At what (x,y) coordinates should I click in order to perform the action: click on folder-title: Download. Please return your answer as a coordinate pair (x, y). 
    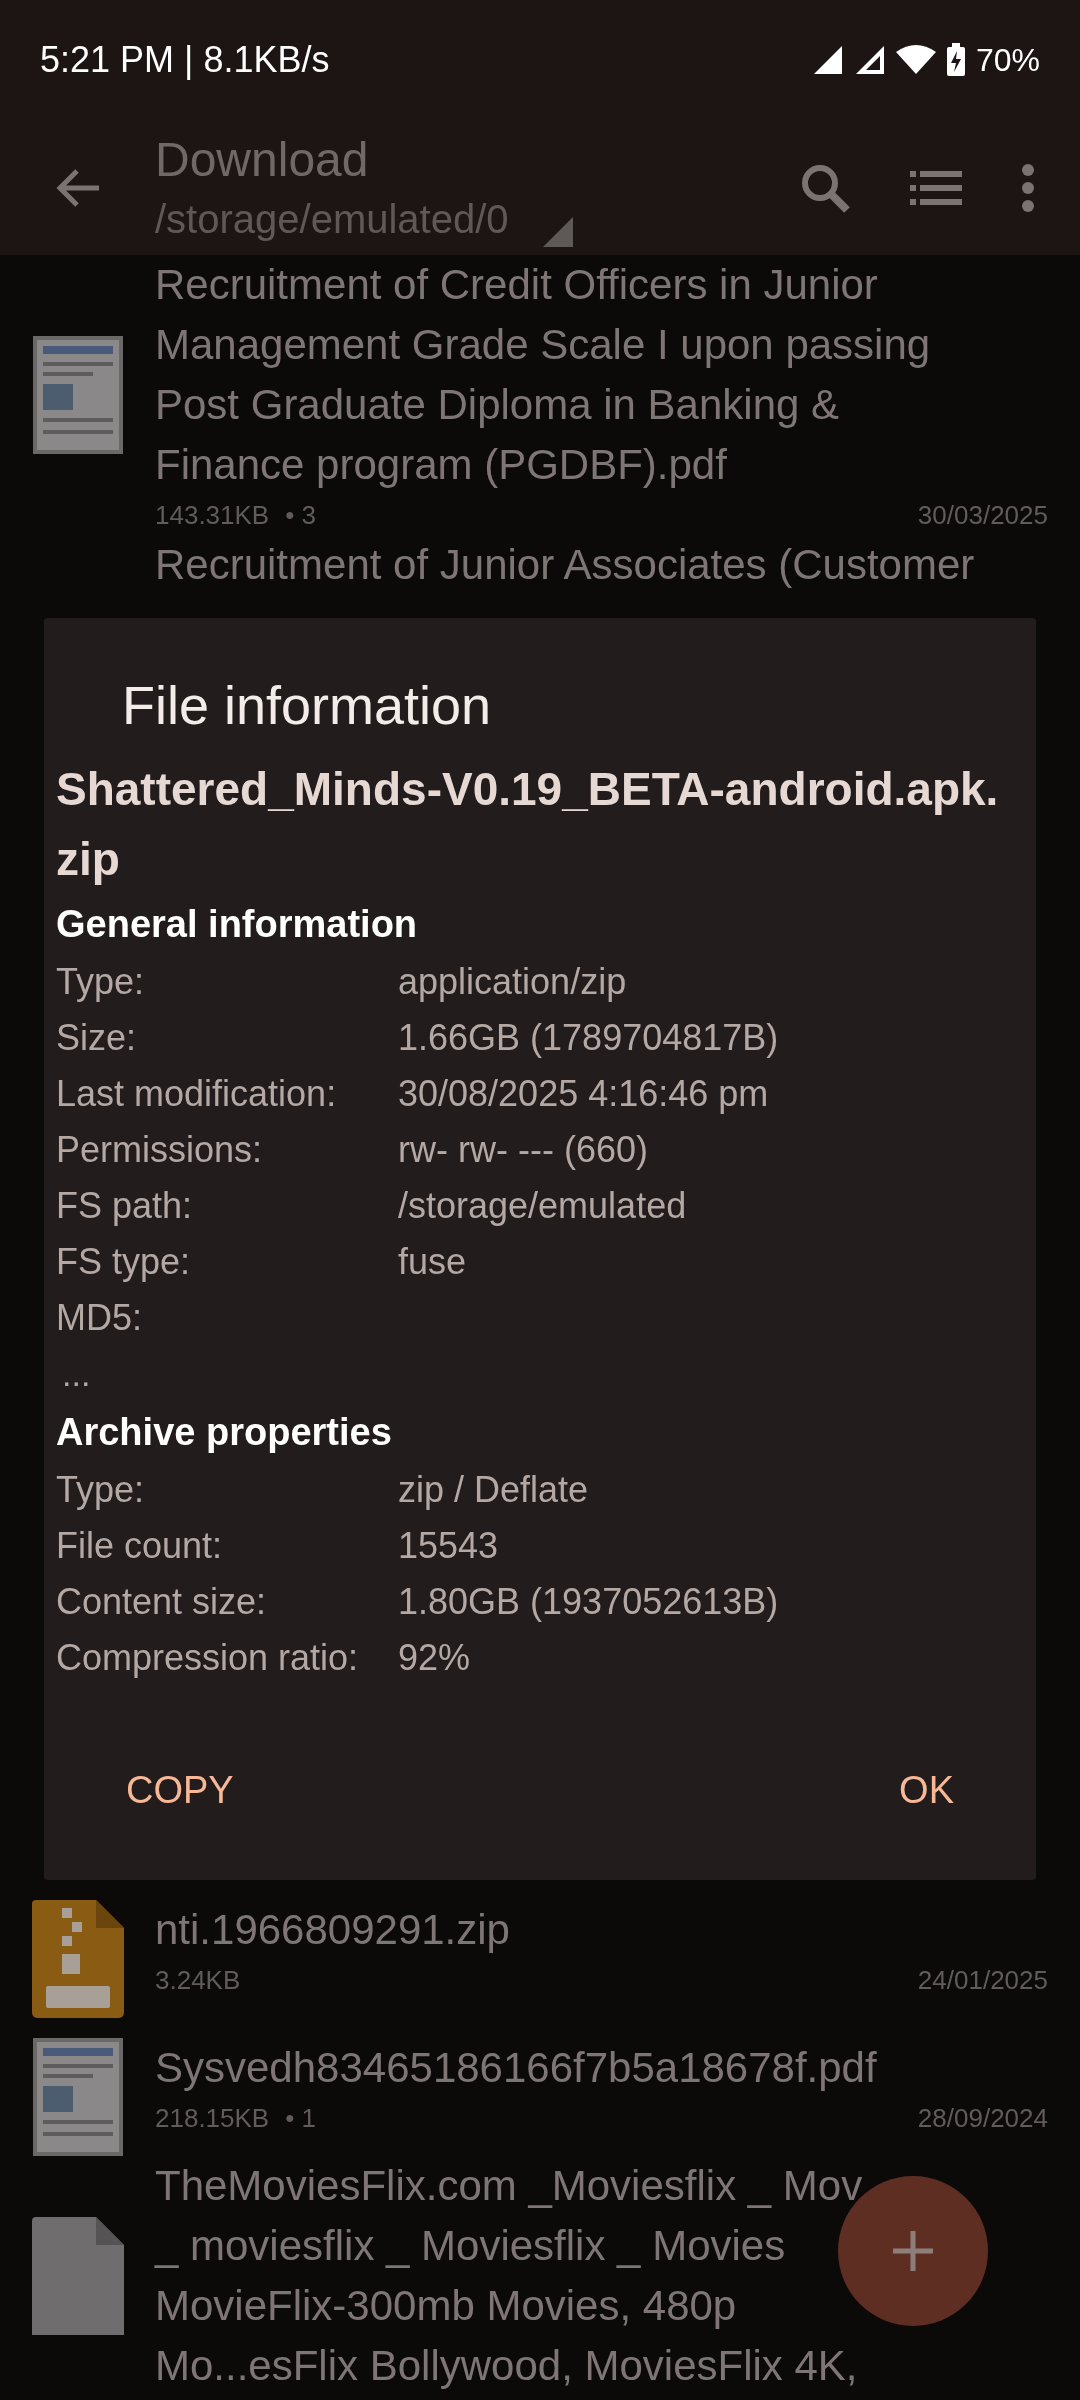
    Looking at the image, I should click on (262, 159).